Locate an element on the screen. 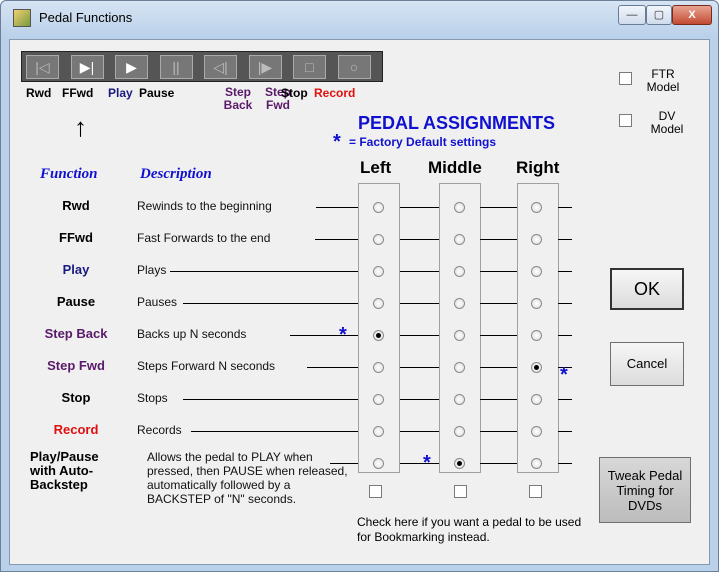 This screenshot has height=572, width=719. function-label: Stop is located at coordinates (76, 397).